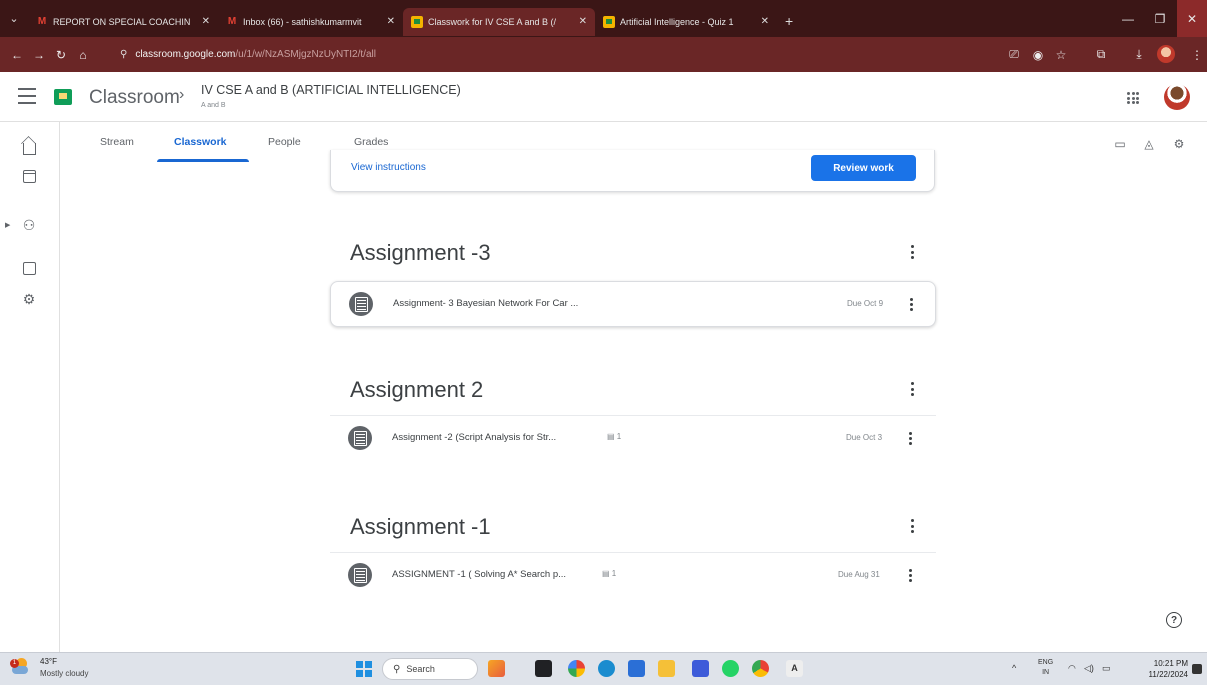 This screenshot has width=1207, height=685. What do you see at coordinates (185, 54) in the screenshot?
I see `url-host: classroom.google.com` at bounding box center [185, 54].